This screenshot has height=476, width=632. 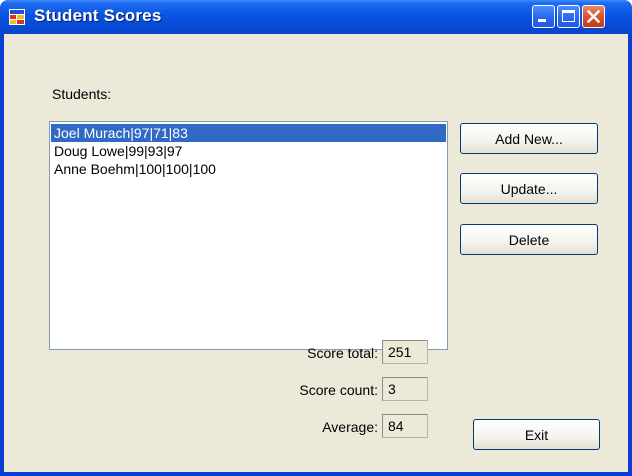 I want to click on close-icon, so click(x=593, y=16).